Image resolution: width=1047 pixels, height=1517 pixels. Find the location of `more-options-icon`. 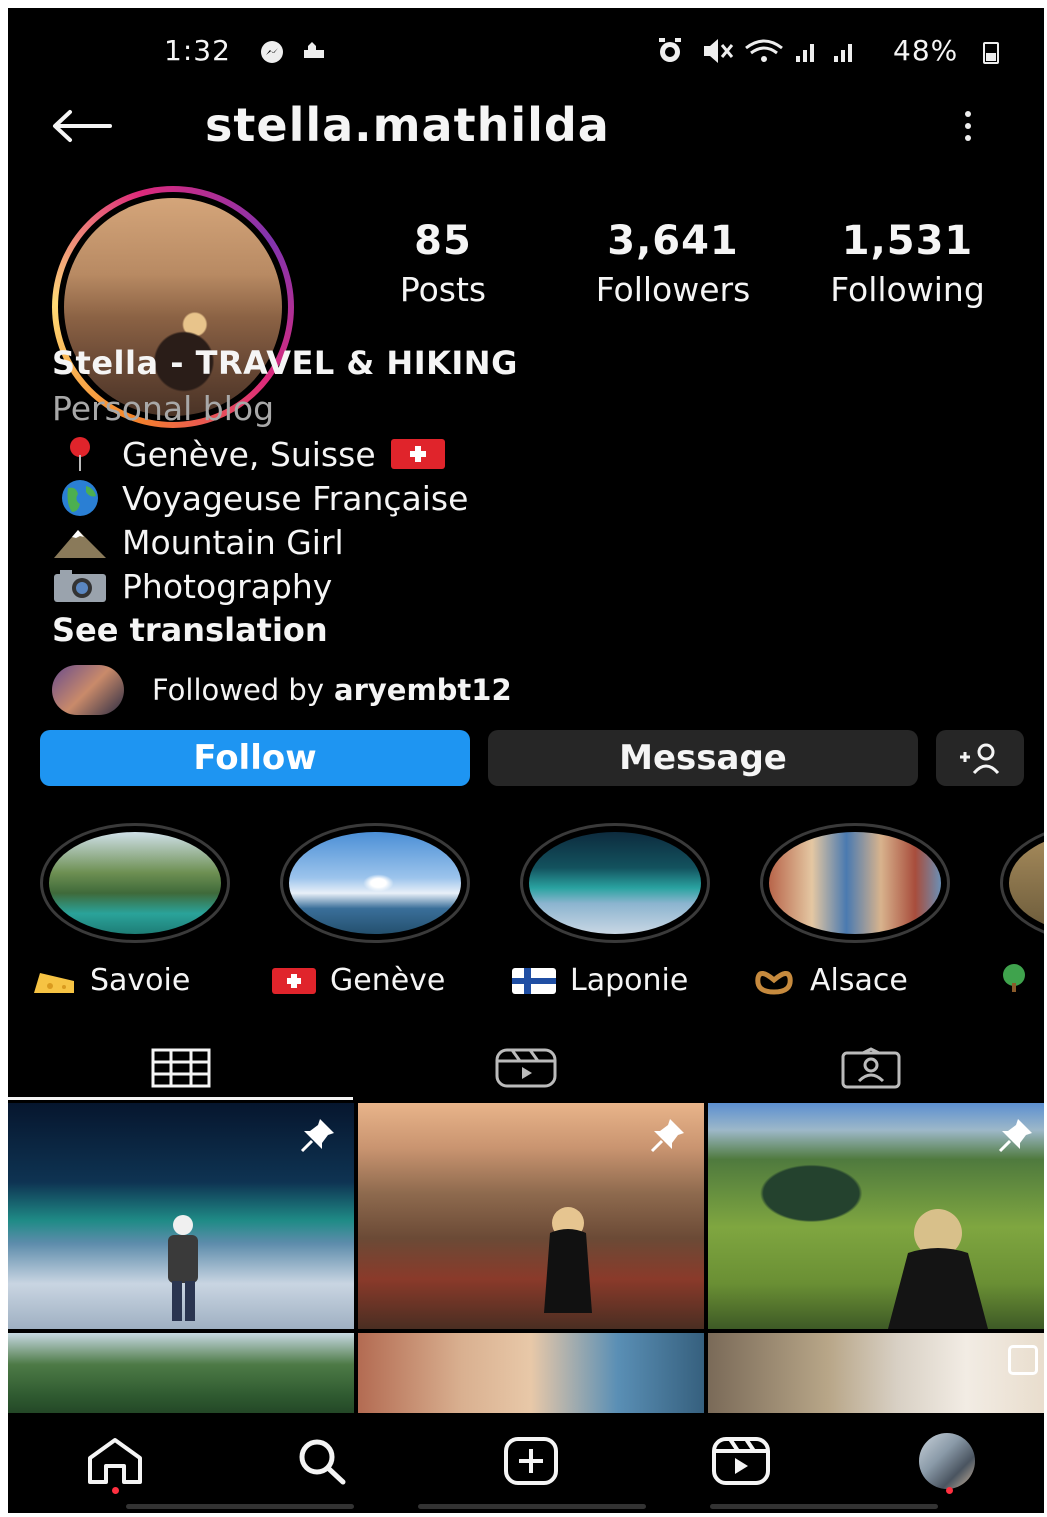

more-options-icon is located at coordinates (968, 126).